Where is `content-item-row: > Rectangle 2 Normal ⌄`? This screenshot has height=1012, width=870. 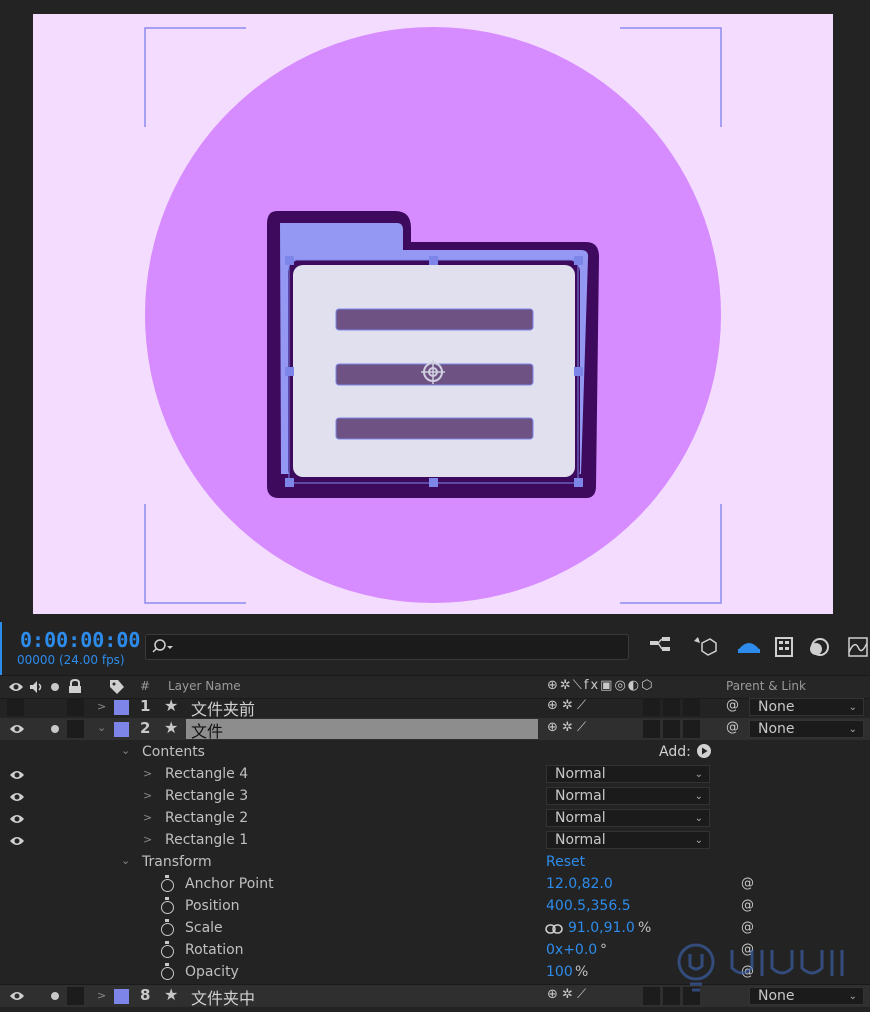
content-item-row: > Rectangle 2 Normal ⌄ is located at coordinates (435, 819).